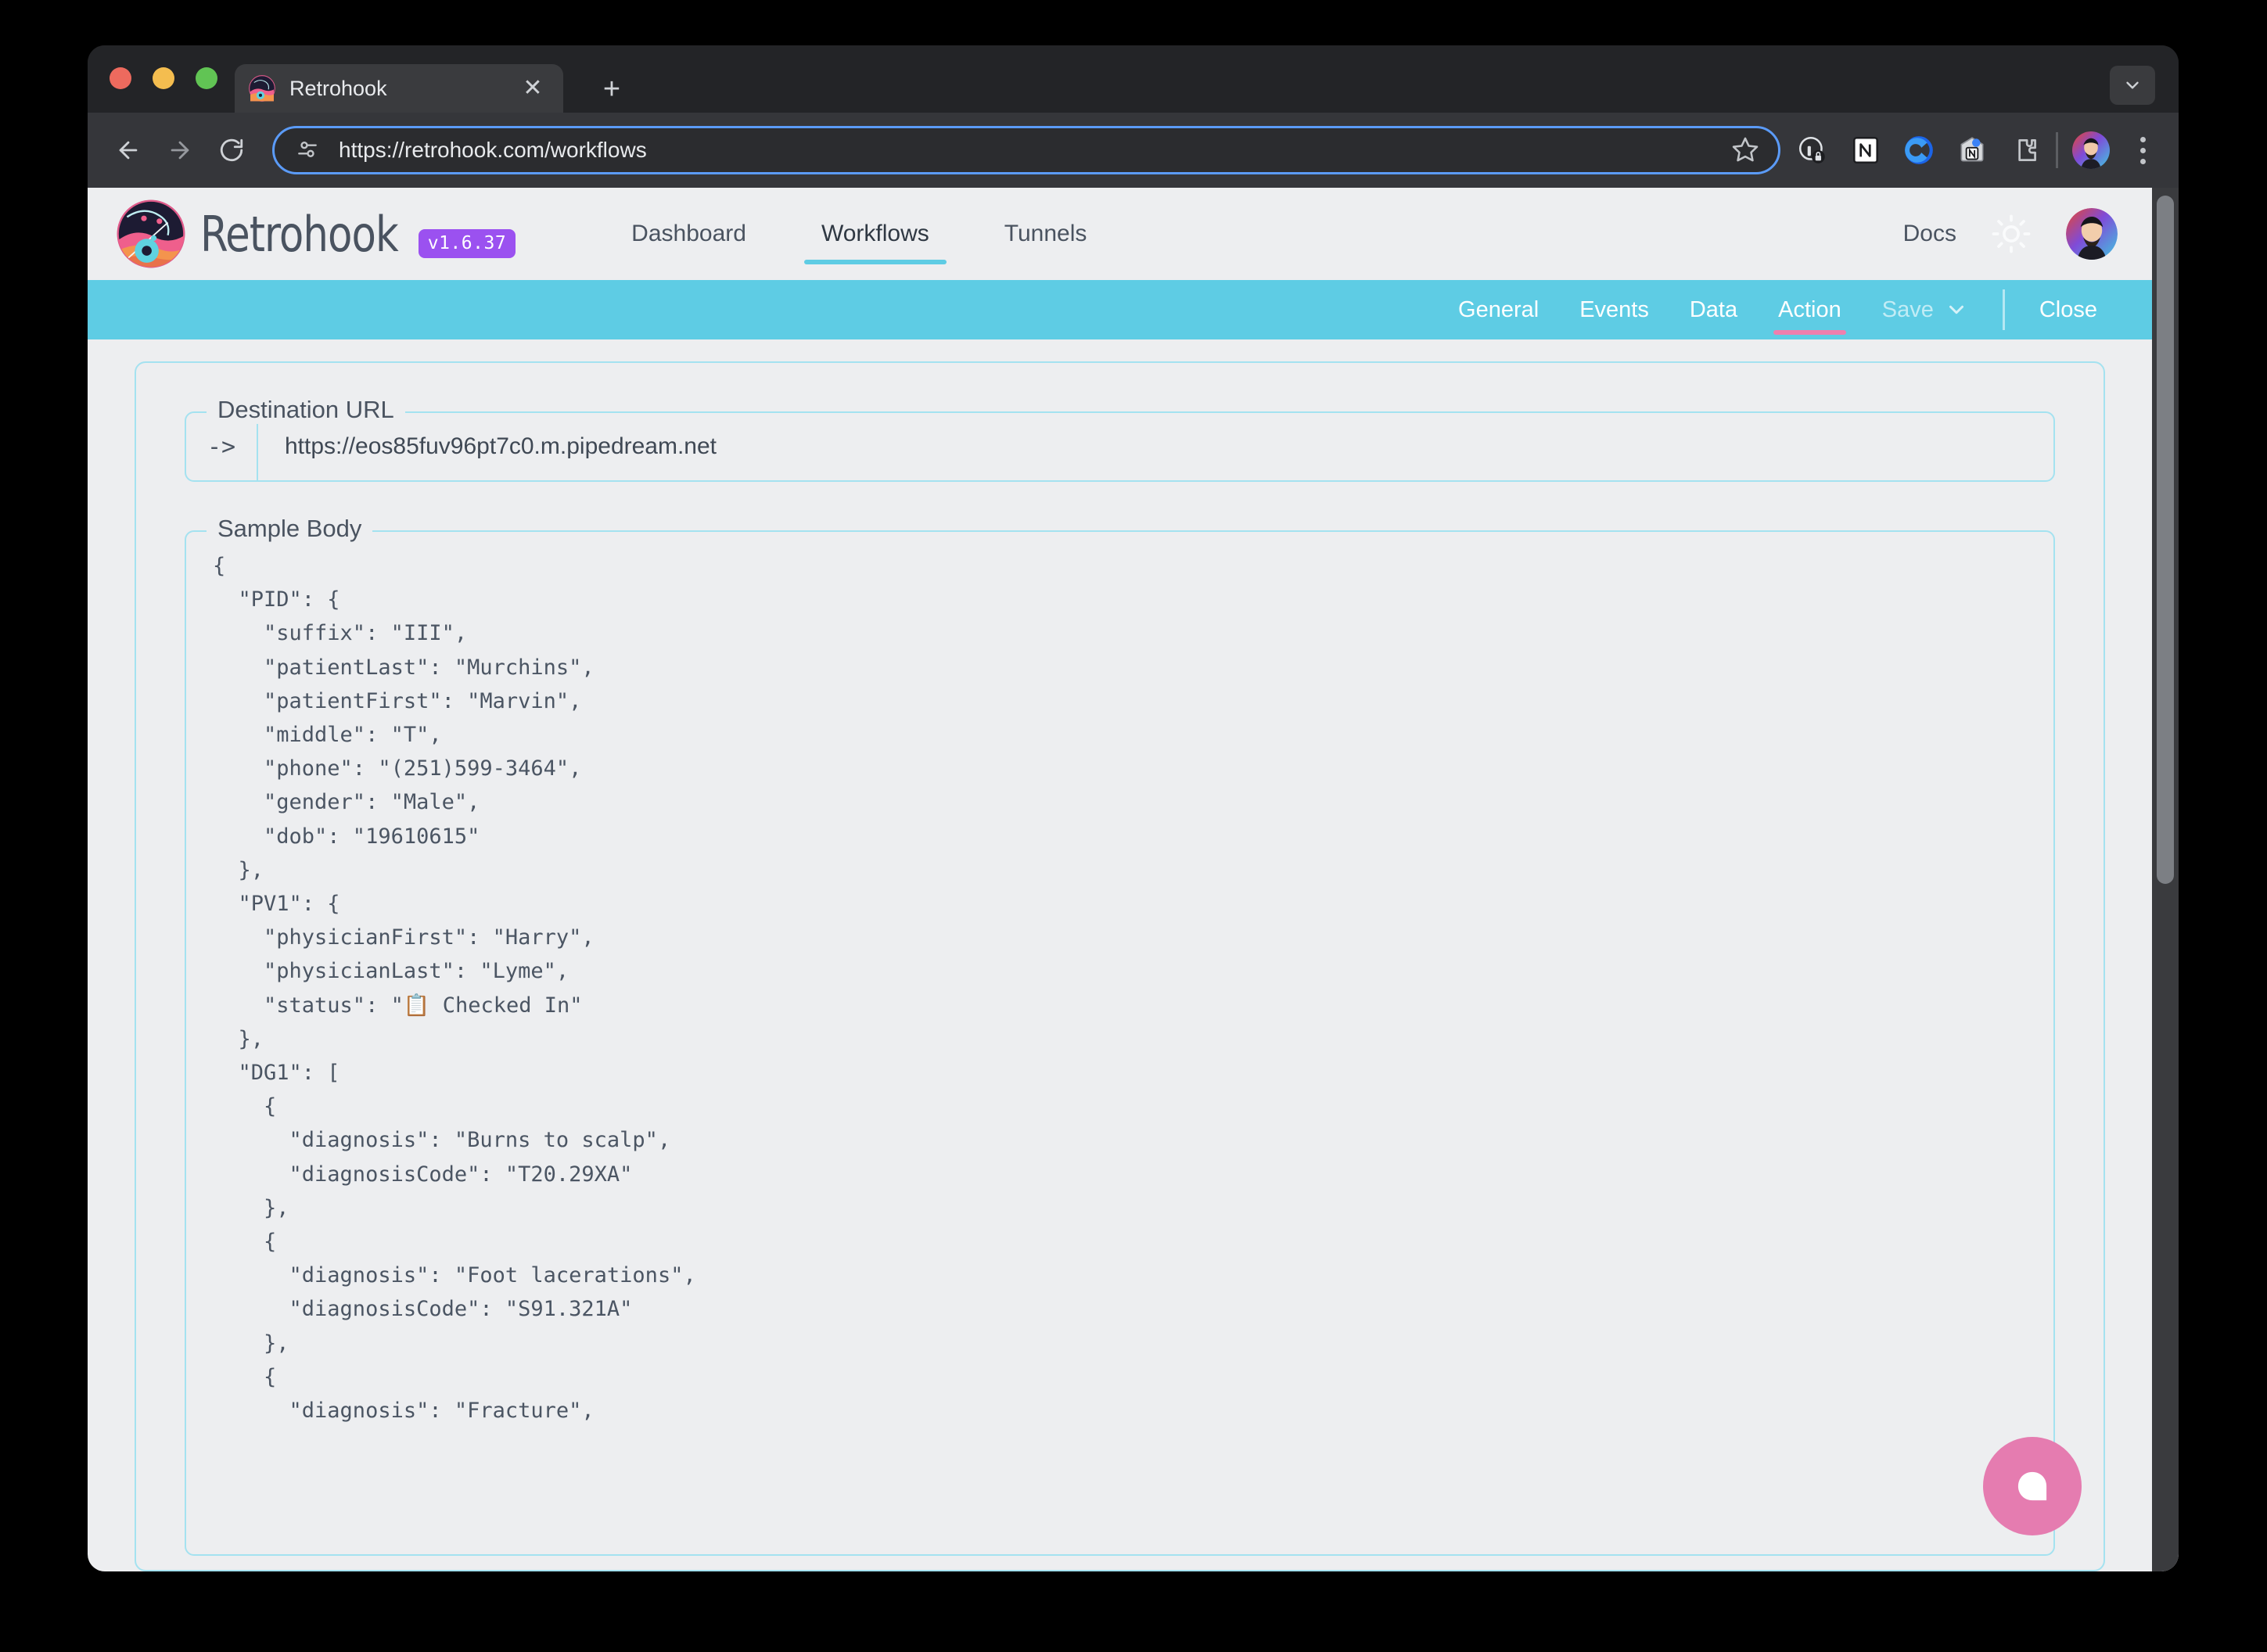  I want to click on destination-url-input: https://eos85fuv96pt7c0.m.pipedream.net, so click(1155, 446).